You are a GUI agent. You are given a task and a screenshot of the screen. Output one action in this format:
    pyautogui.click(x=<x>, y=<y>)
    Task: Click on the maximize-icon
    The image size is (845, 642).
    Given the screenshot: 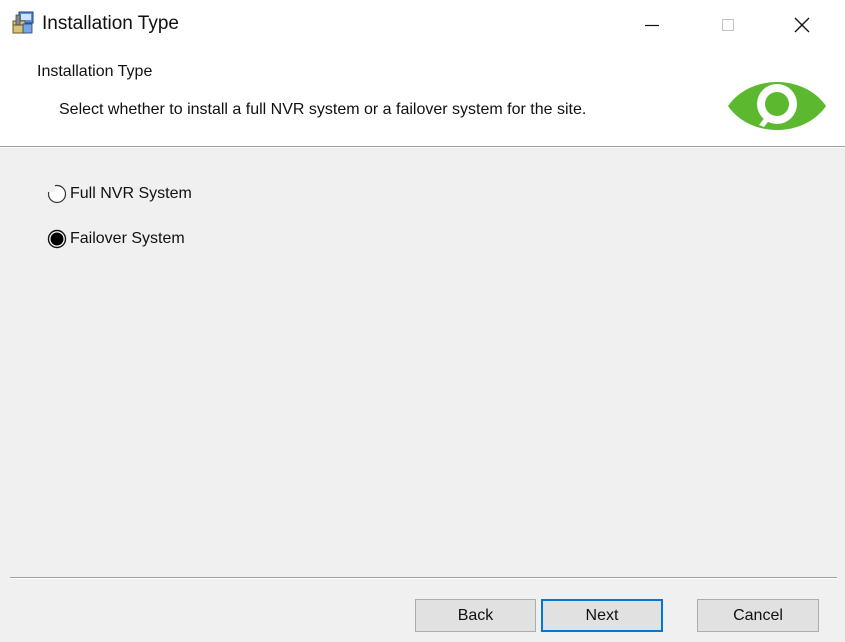 What is the action you would take?
    pyautogui.click(x=728, y=25)
    